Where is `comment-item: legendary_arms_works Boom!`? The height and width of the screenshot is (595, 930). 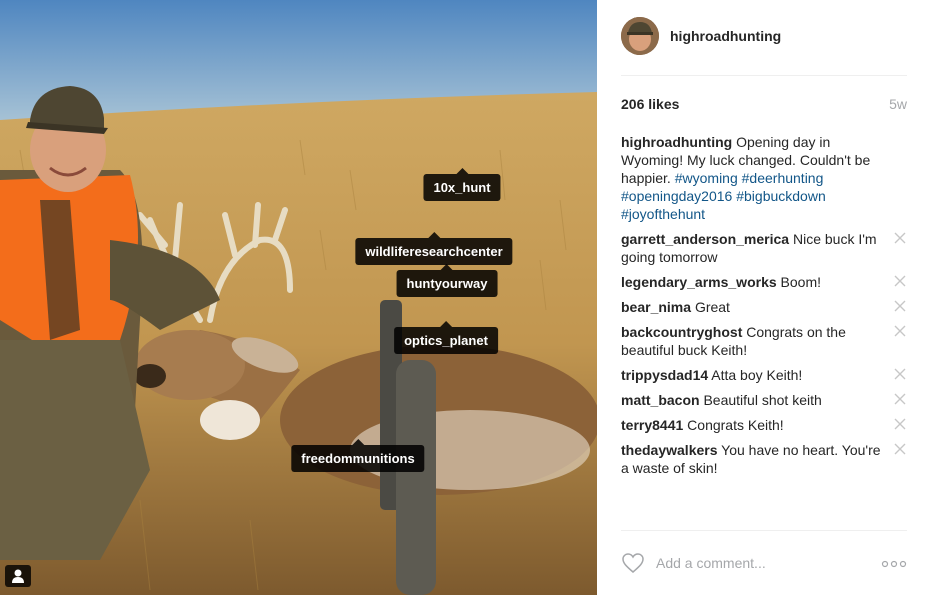 comment-item: legendary_arms_works Boom! is located at coordinates (764, 282).